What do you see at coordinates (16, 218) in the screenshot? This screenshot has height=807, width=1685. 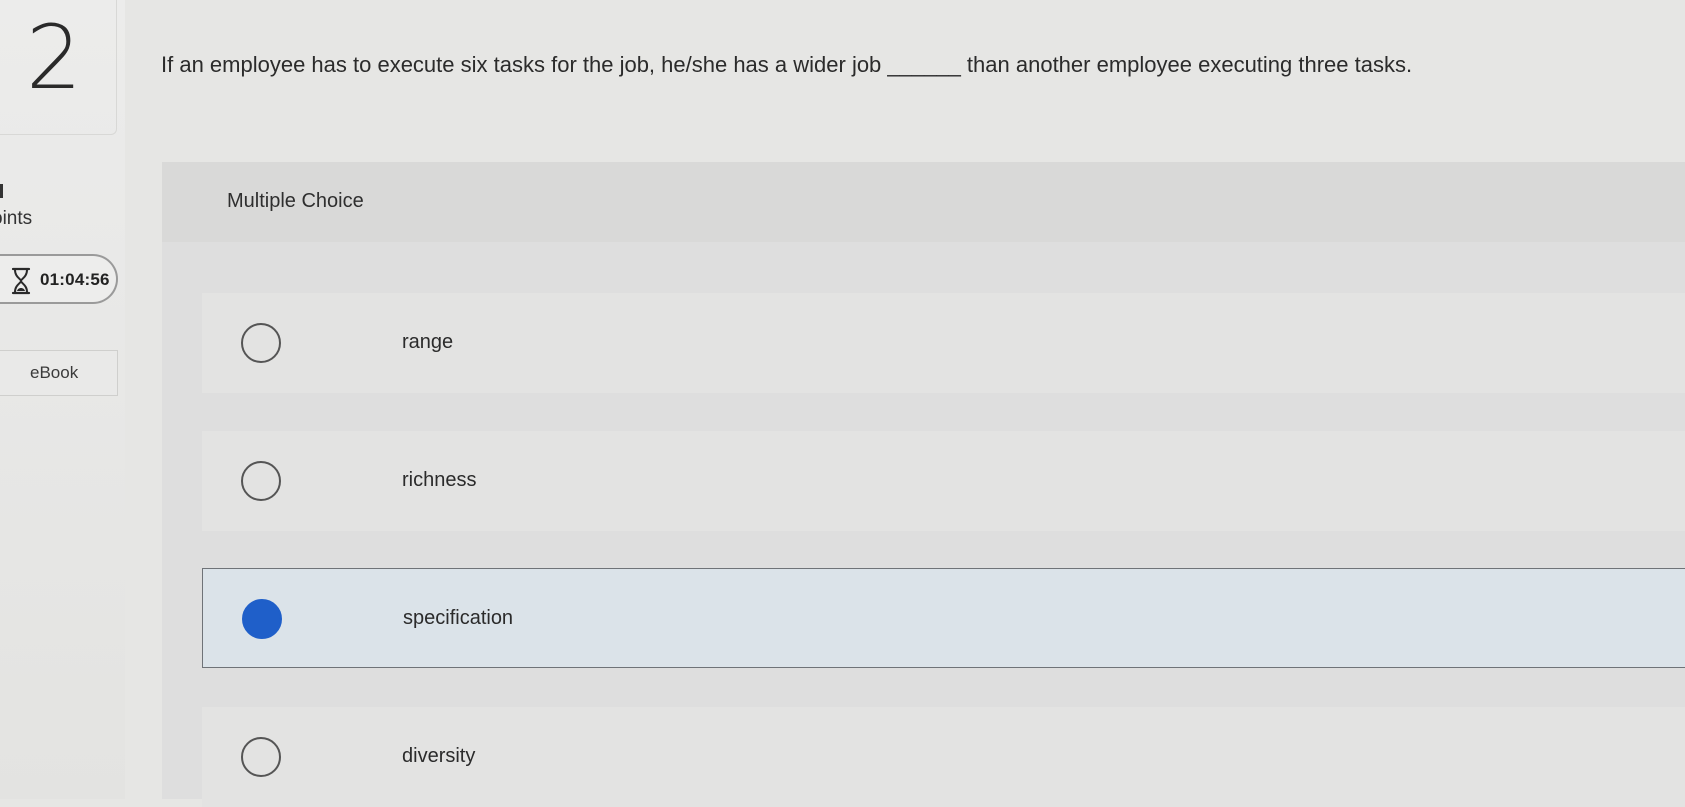 I see `points-label: oints` at bounding box center [16, 218].